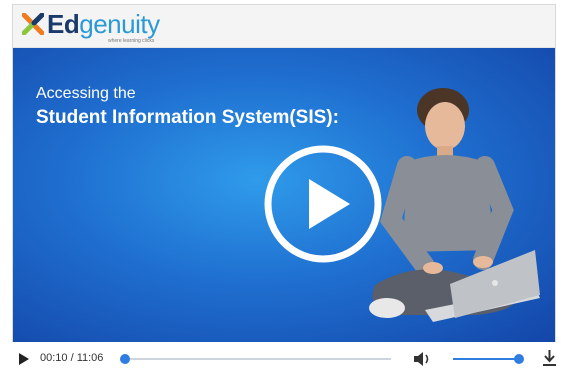  What do you see at coordinates (323, 204) in the screenshot?
I see `big-play-button` at bounding box center [323, 204].